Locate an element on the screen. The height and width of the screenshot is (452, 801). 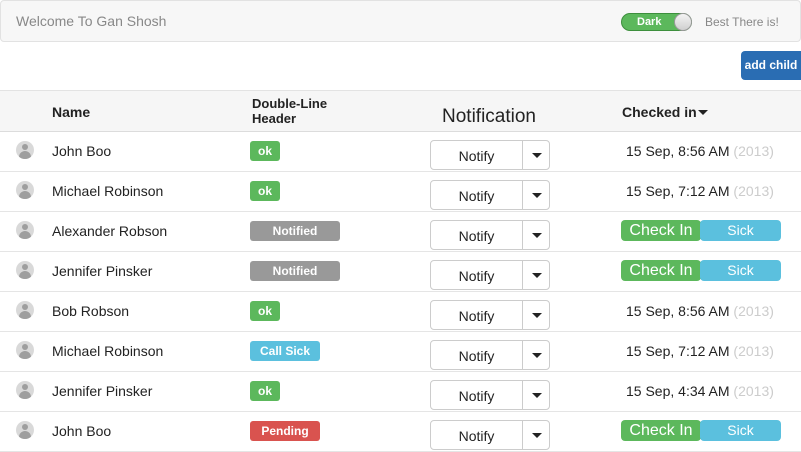
status-badge-pending: Pending is located at coordinates (285, 431).